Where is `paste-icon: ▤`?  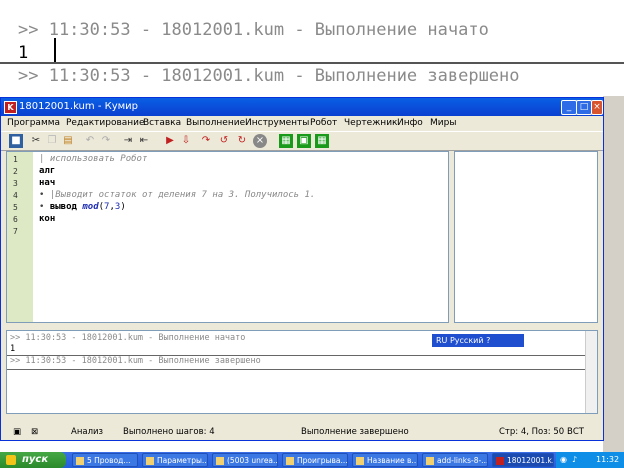
paste-icon: ▤ is located at coordinates (68, 141).